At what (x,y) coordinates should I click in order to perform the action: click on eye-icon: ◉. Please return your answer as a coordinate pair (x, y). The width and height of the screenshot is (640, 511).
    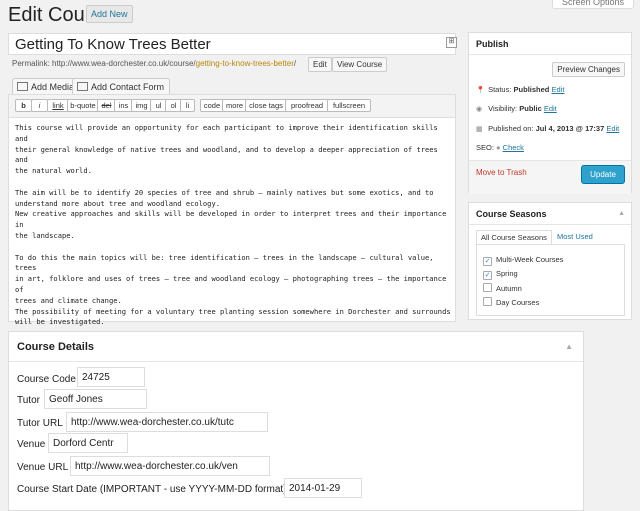
    Looking at the image, I should click on (479, 109).